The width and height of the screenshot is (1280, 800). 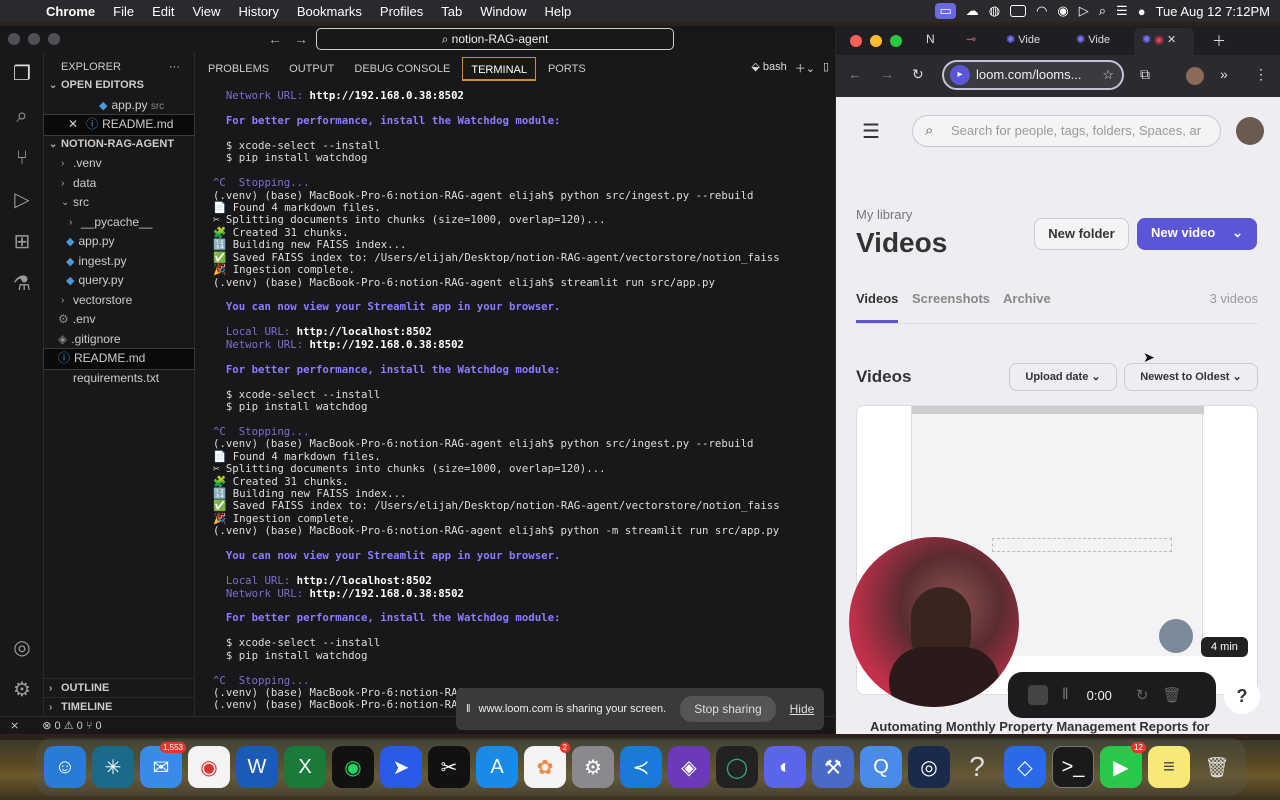 What do you see at coordinates (119, 688) in the screenshot?
I see `outline-section: › OUTLINE` at bounding box center [119, 688].